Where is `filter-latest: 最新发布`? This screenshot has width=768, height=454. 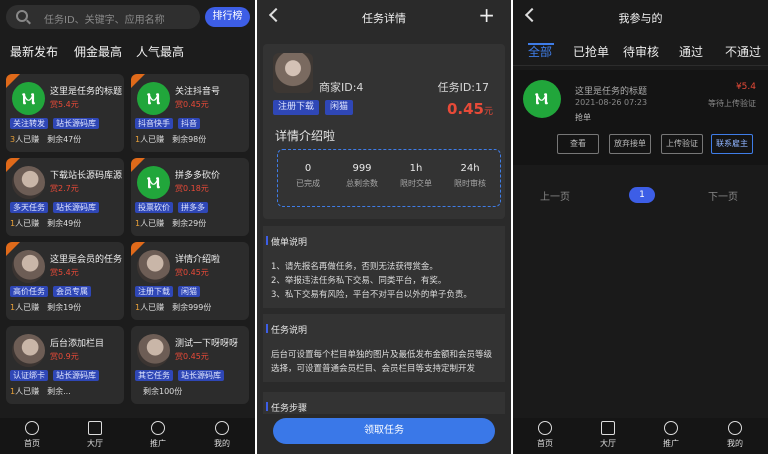 filter-latest: 最新发布 is located at coordinates (34, 51).